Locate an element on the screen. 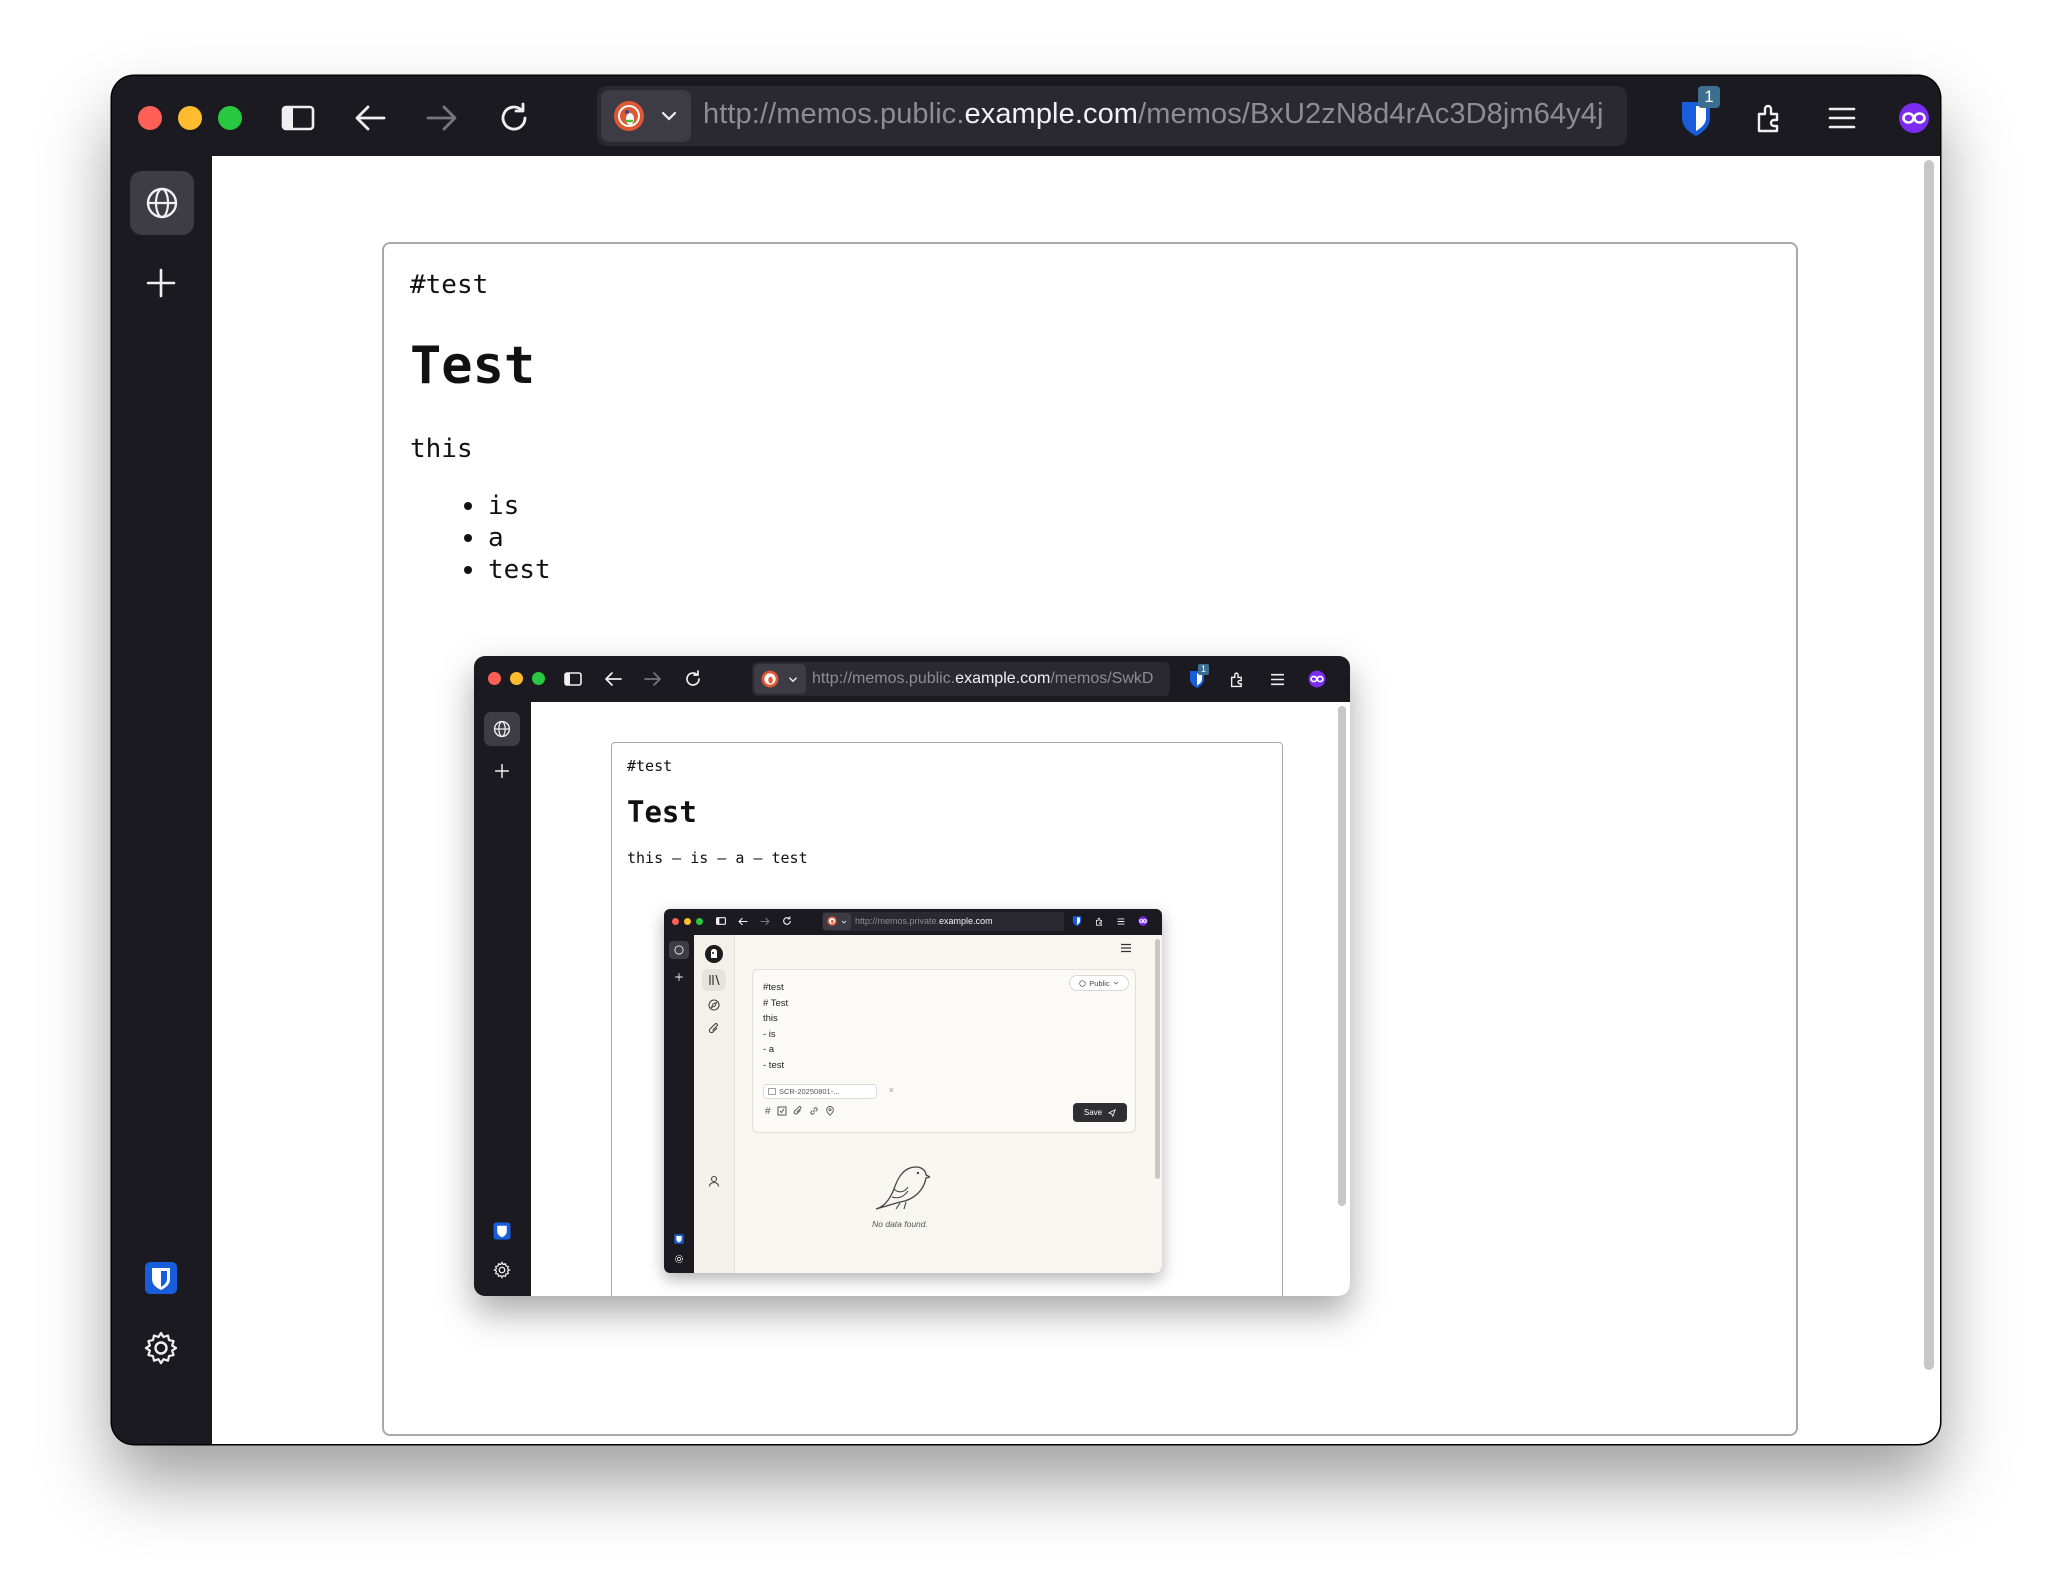 This screenshot has width=2052, height=1592. editor-content: #test # Test this - is - a - test is located at coordinates (775, 1026).